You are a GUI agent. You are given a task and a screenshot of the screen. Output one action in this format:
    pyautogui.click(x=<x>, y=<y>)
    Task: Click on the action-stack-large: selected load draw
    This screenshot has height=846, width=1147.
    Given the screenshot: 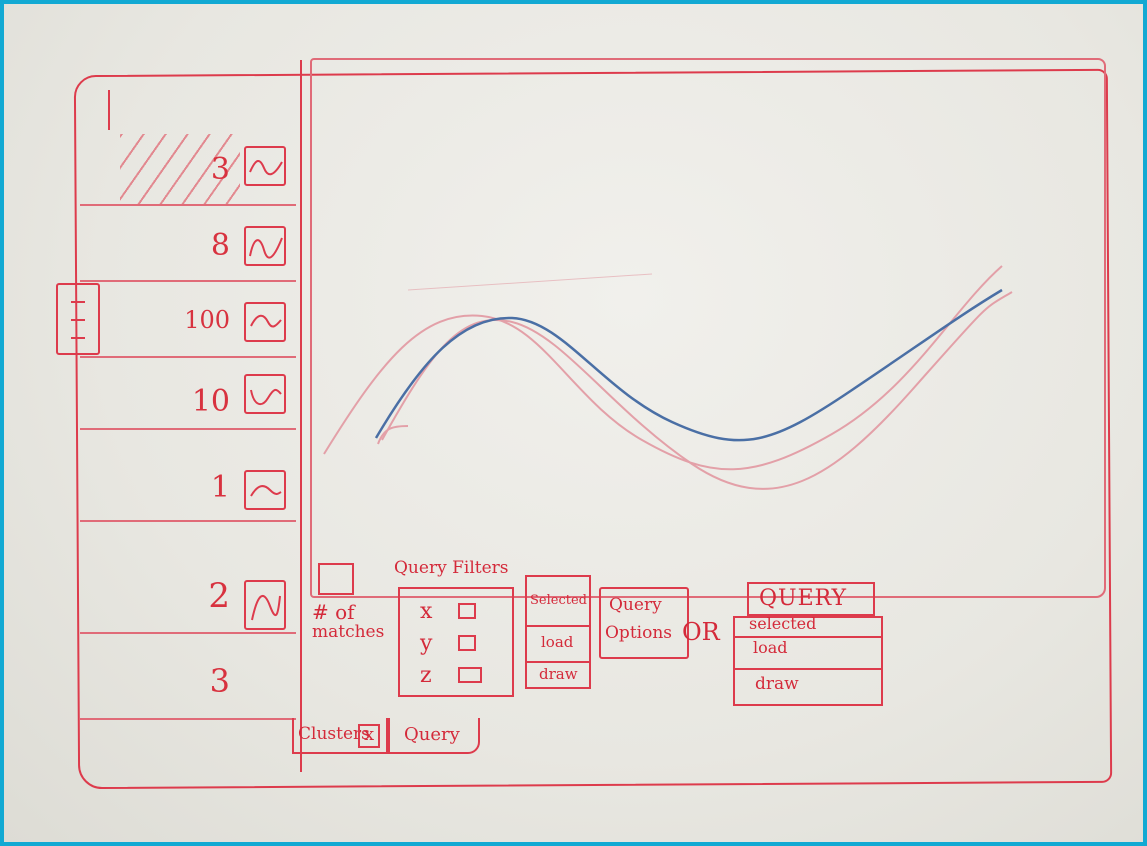 What is the action you would take?
    pyautogui.click(x=808, y=660)
    